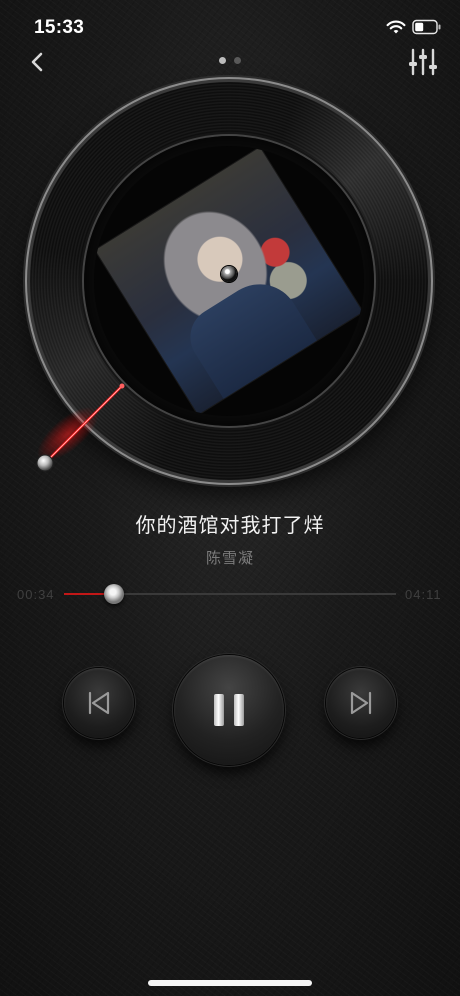  I want to click on equalizer-button, so click(423, 62).